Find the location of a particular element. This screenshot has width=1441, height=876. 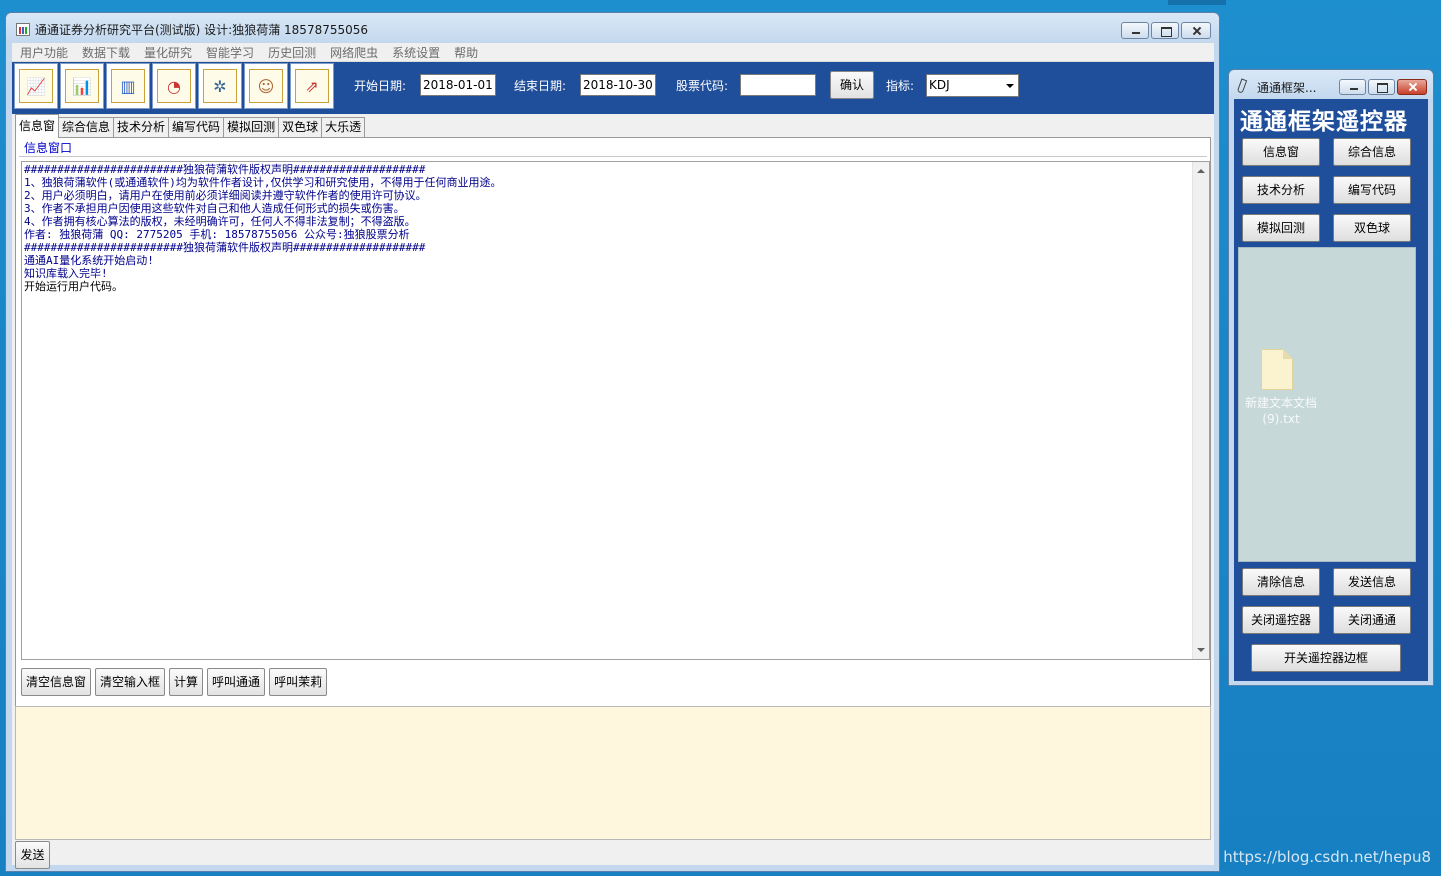

calculate-button: 计算 is located at coordinates (186, 682).